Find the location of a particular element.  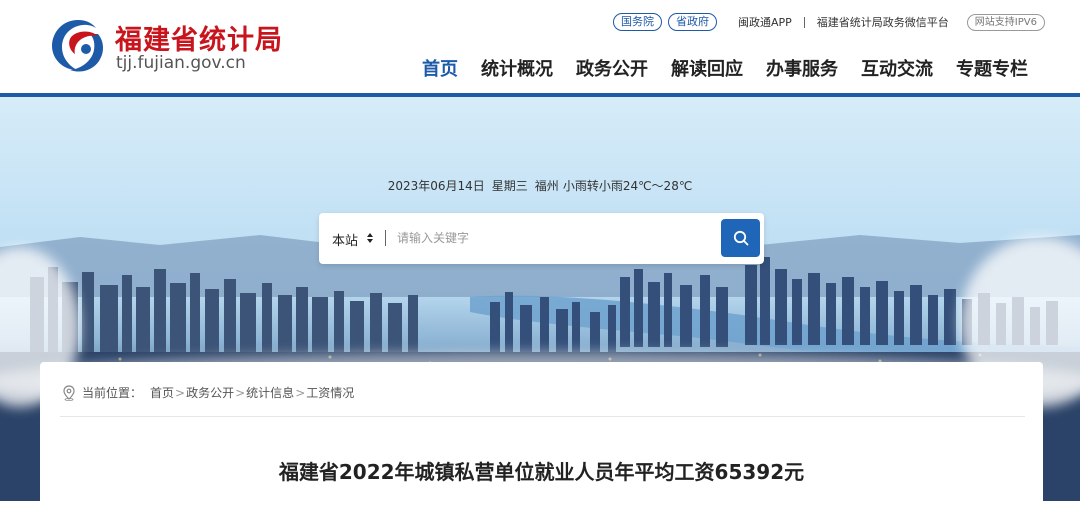

search-button is located at coordinates (740, 238).